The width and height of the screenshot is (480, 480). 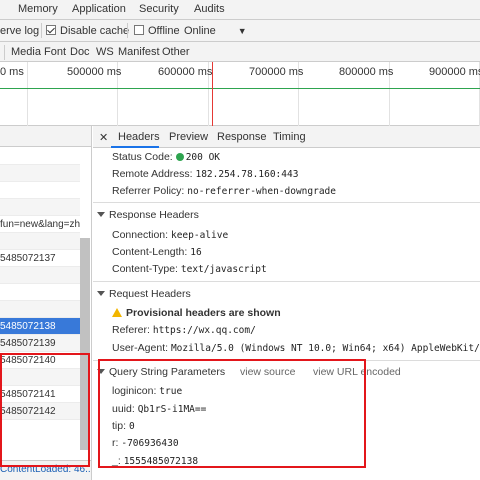 I want to click on header-row: Connection: keep-alive, so click(x=170, y=235).